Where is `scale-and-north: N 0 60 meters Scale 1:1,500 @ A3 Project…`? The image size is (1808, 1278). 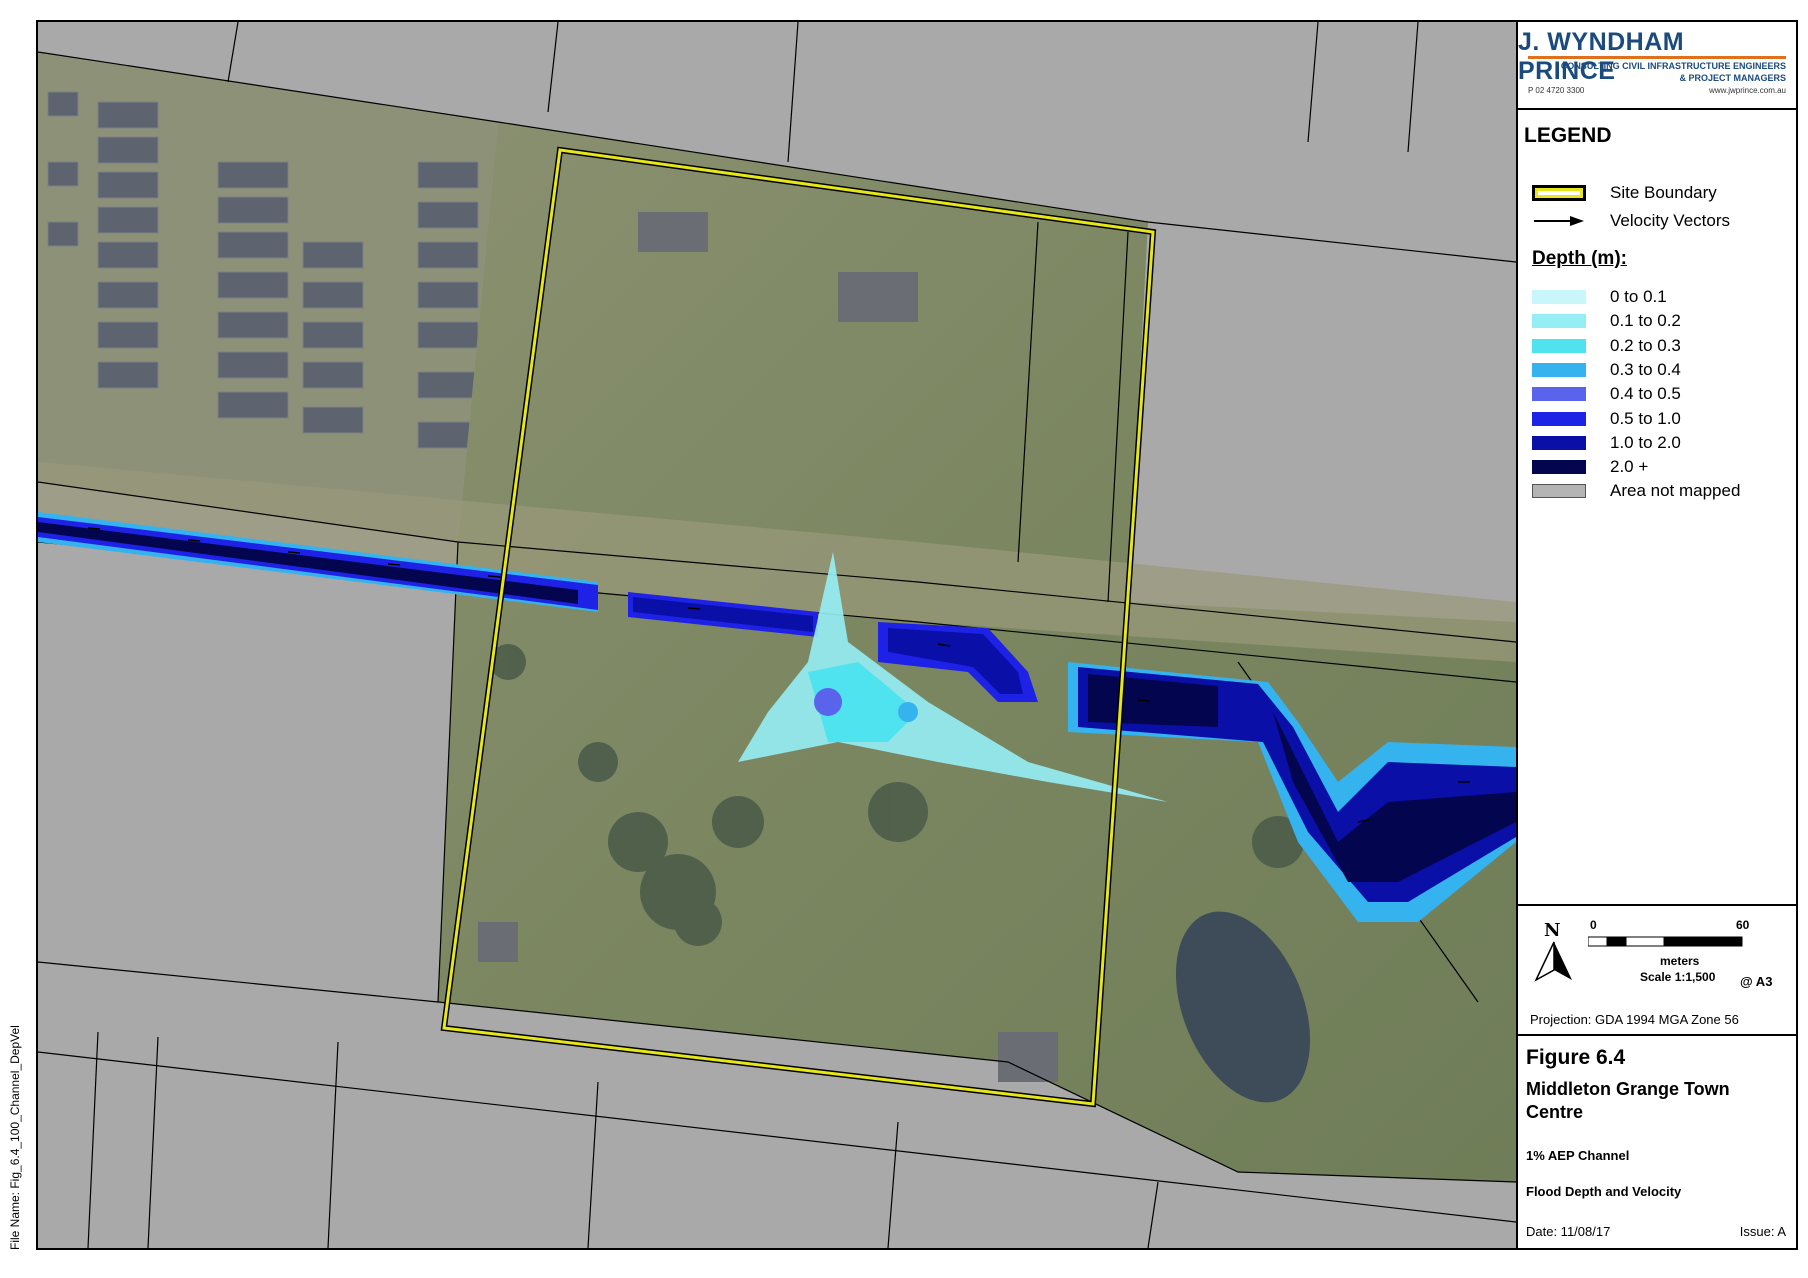
scale-and-north: N 0 60 meters Scale 1:1,500 @ A3 Project… is located at coordinates (1657, 971).